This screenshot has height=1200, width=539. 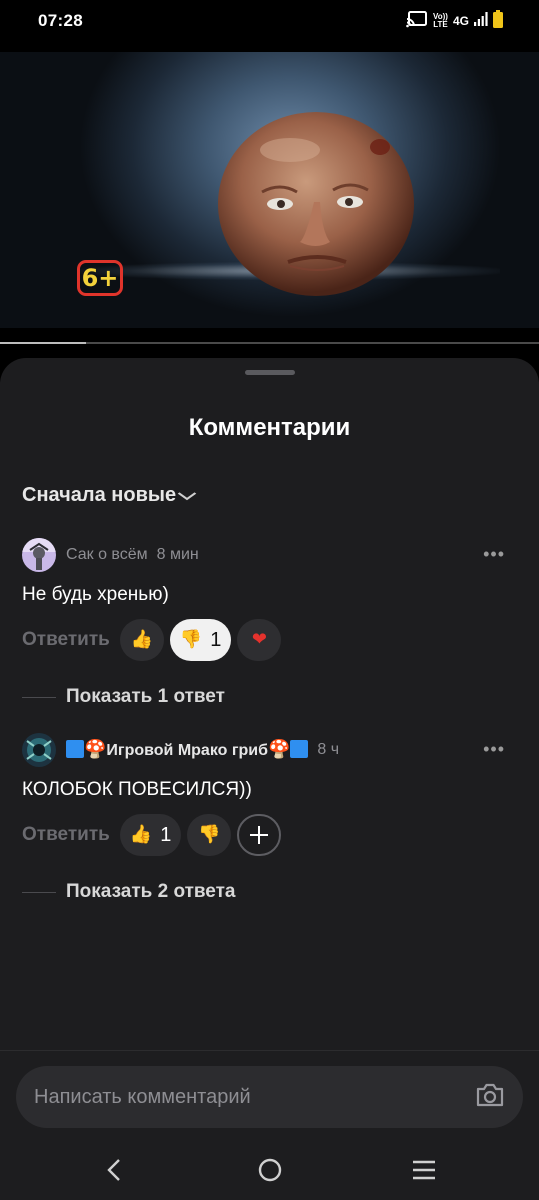 I want to click on show-replies-label: Показать 2 ответа, so click(x=151, y=891).